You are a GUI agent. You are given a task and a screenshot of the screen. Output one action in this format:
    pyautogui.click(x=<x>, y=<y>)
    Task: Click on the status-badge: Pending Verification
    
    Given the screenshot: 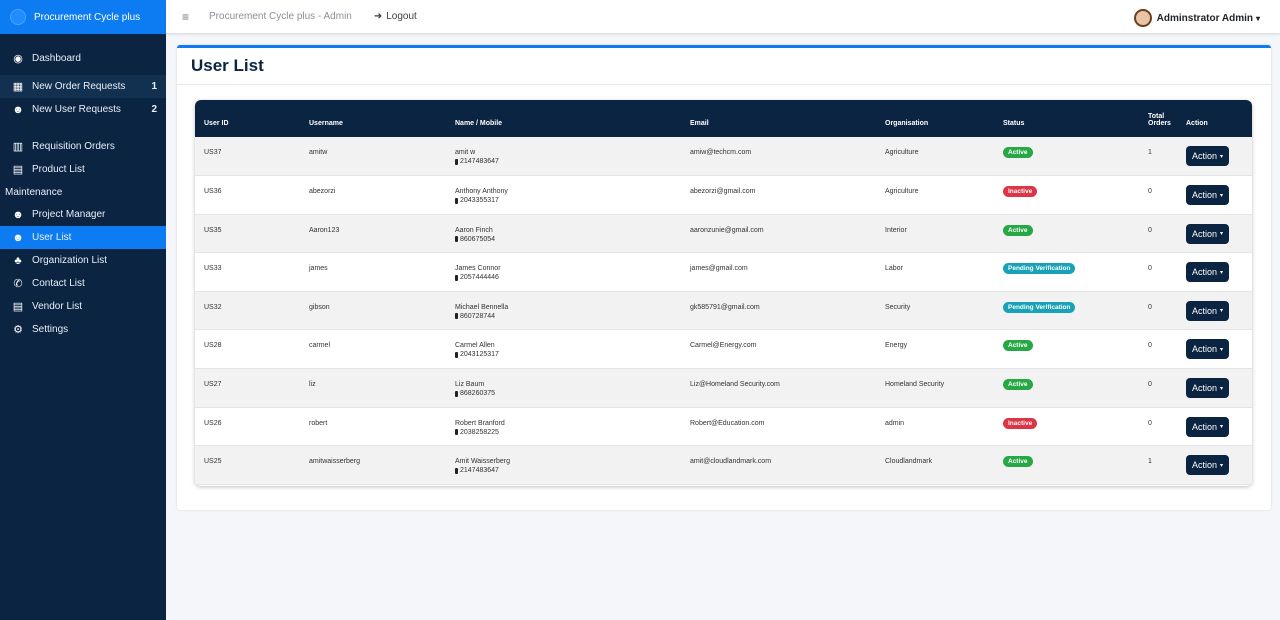 What is the action you would take?
    pyautogui.click(x=1039, y=269)
    